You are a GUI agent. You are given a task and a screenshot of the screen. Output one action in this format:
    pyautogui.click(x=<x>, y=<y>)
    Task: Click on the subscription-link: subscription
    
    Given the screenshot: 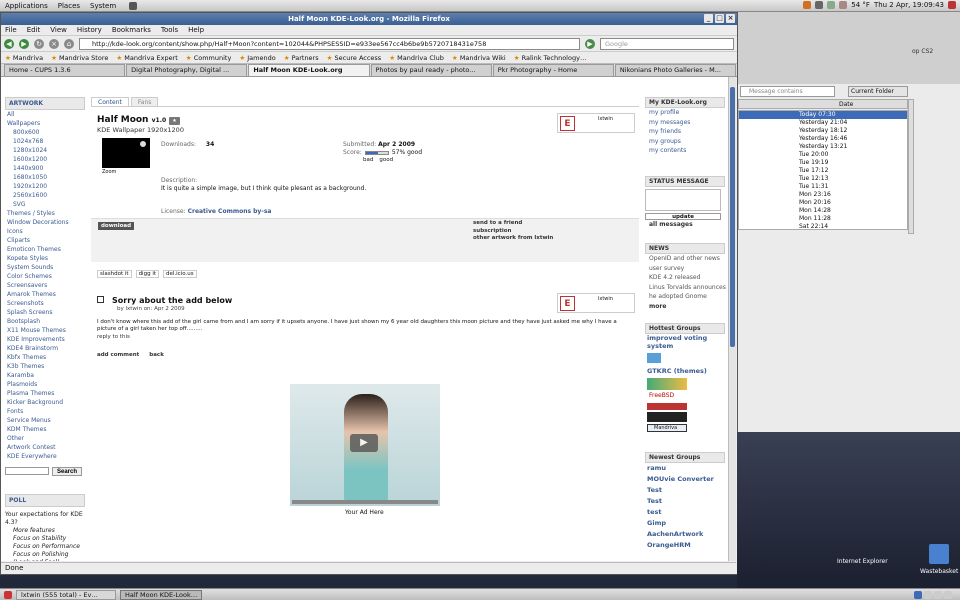 What is the action you would take?
    pyautogui.click(x=513, y=232)
    